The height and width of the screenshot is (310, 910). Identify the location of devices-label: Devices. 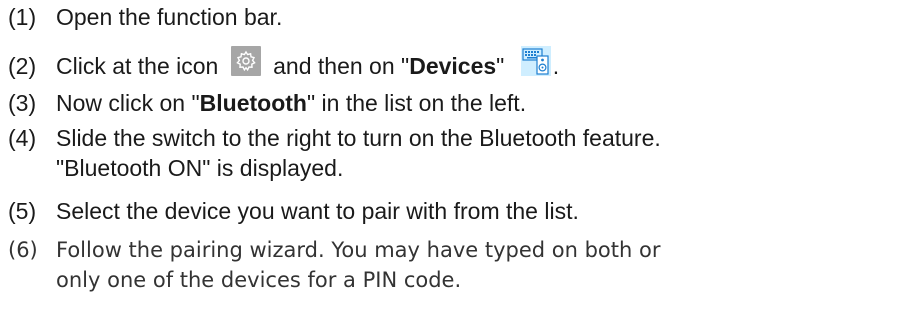
(453, 66).